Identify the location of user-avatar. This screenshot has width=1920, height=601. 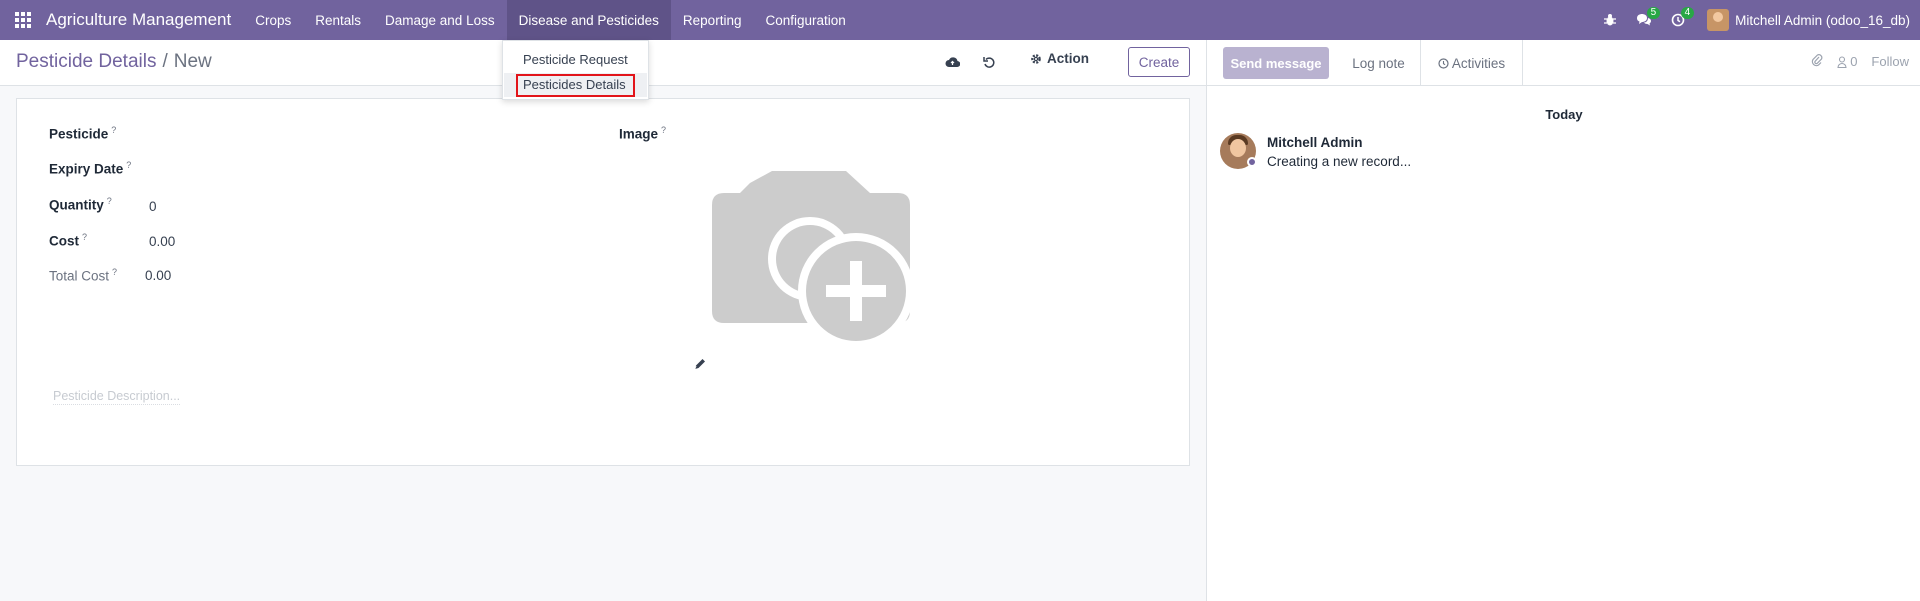
(1718, 20).